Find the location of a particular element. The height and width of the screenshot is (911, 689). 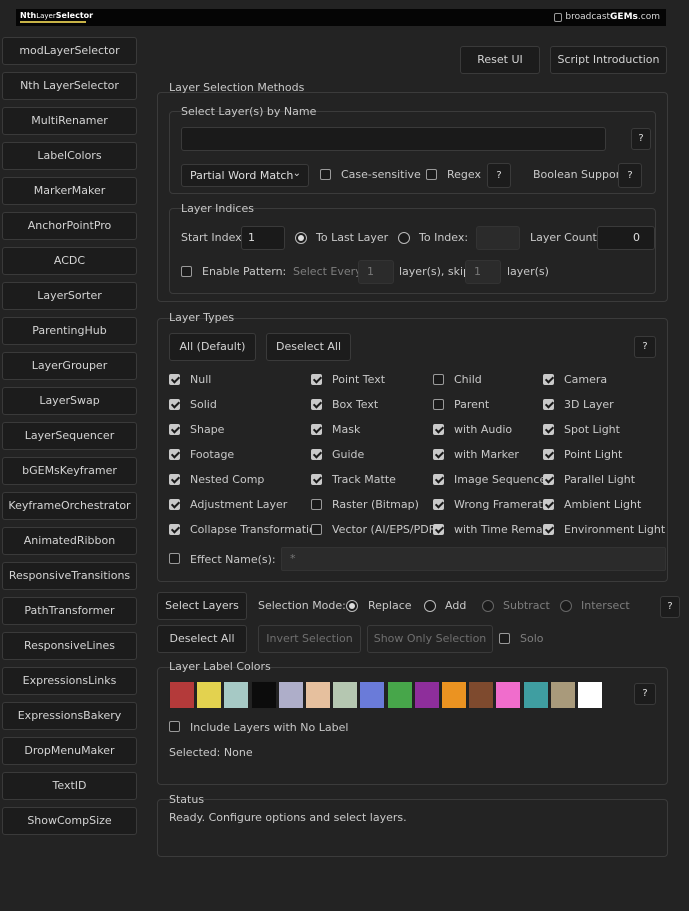

to-last-layer-radio is located at coordinates (301, 238).